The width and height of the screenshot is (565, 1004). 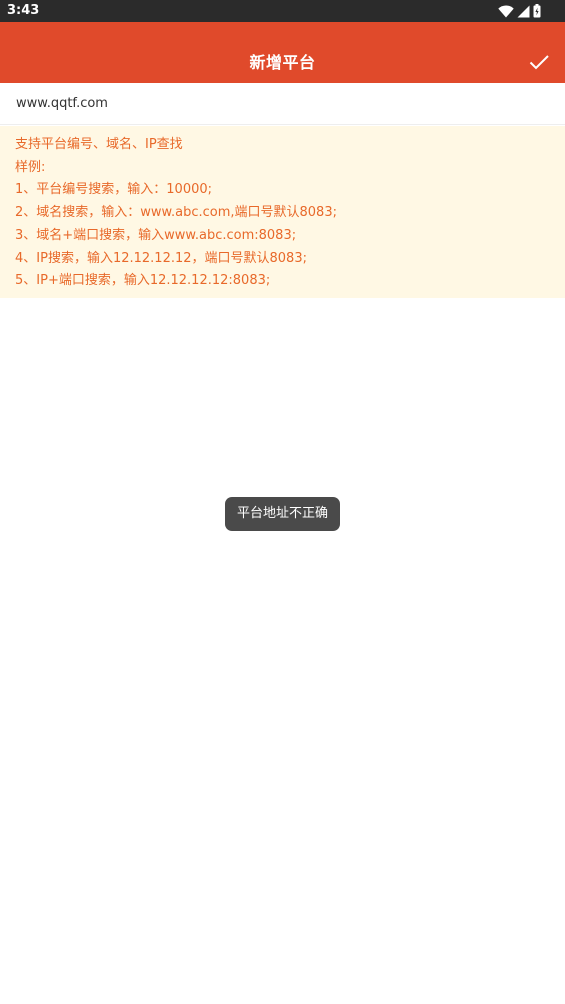 I want to click on hint-line: 3、域名+端口搜索，输入www.abc.com:8083;, so click(x=156, y=235).